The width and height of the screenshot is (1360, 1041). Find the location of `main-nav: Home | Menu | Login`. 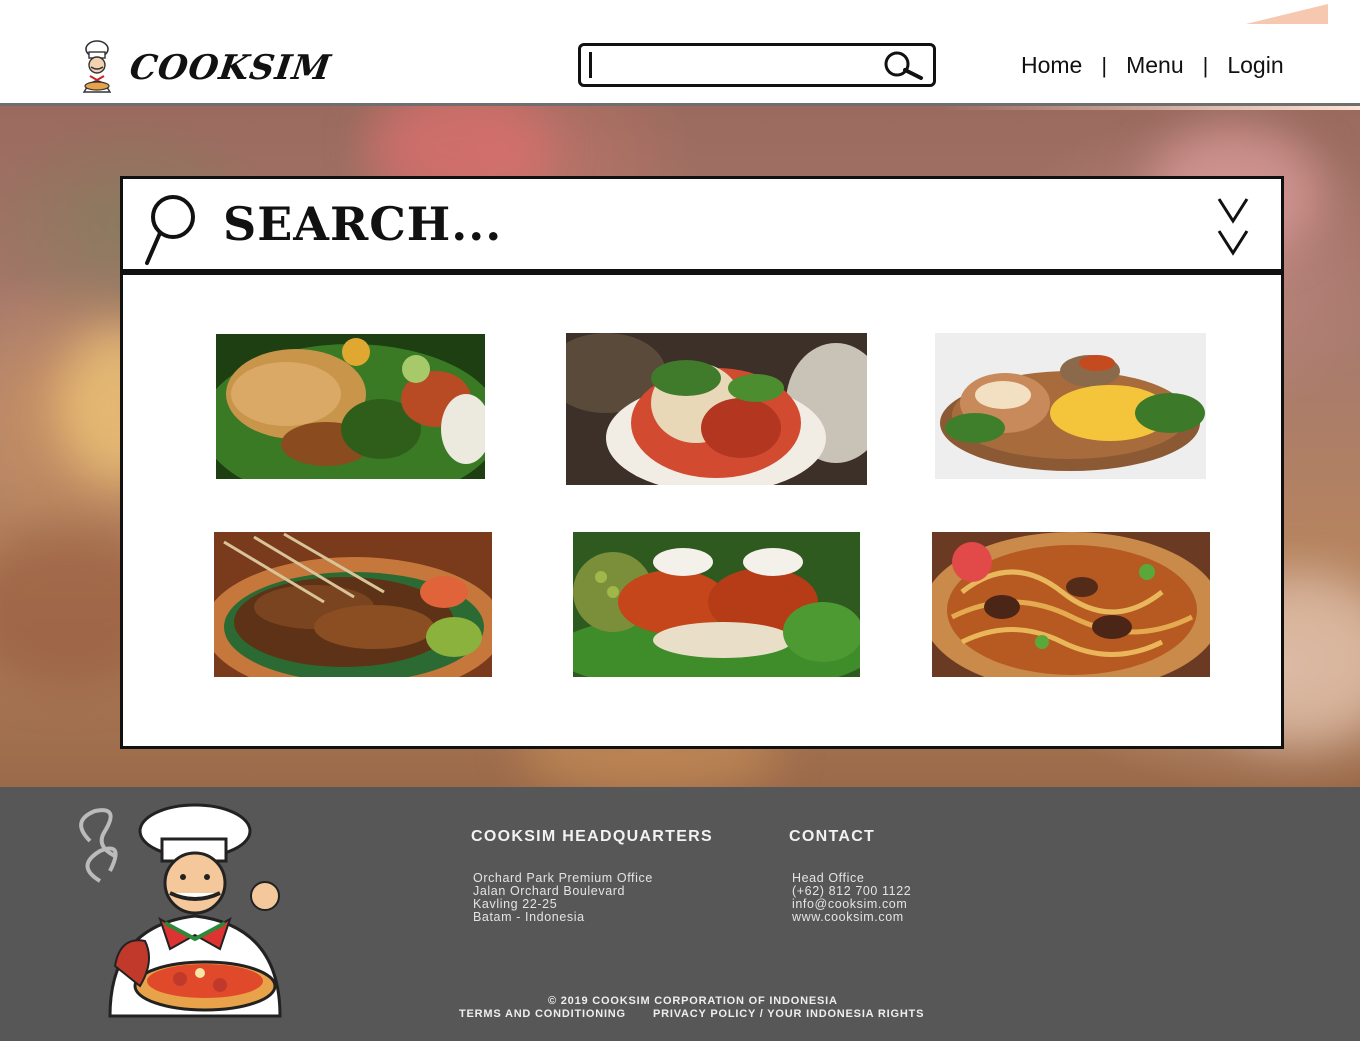

main-nav: Home | Menu | Login is located at coordinates (1152, 65).